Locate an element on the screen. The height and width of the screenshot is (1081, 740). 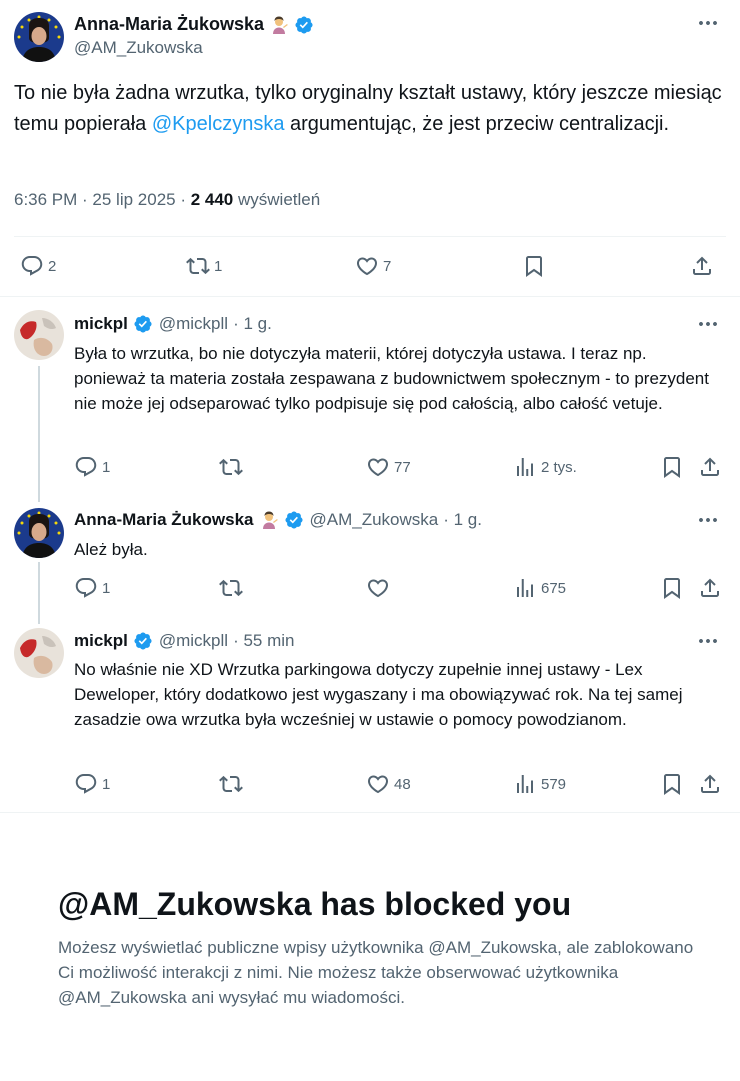
author-row: Anna-Maria Żukowska is located at coordinates (194, 24).